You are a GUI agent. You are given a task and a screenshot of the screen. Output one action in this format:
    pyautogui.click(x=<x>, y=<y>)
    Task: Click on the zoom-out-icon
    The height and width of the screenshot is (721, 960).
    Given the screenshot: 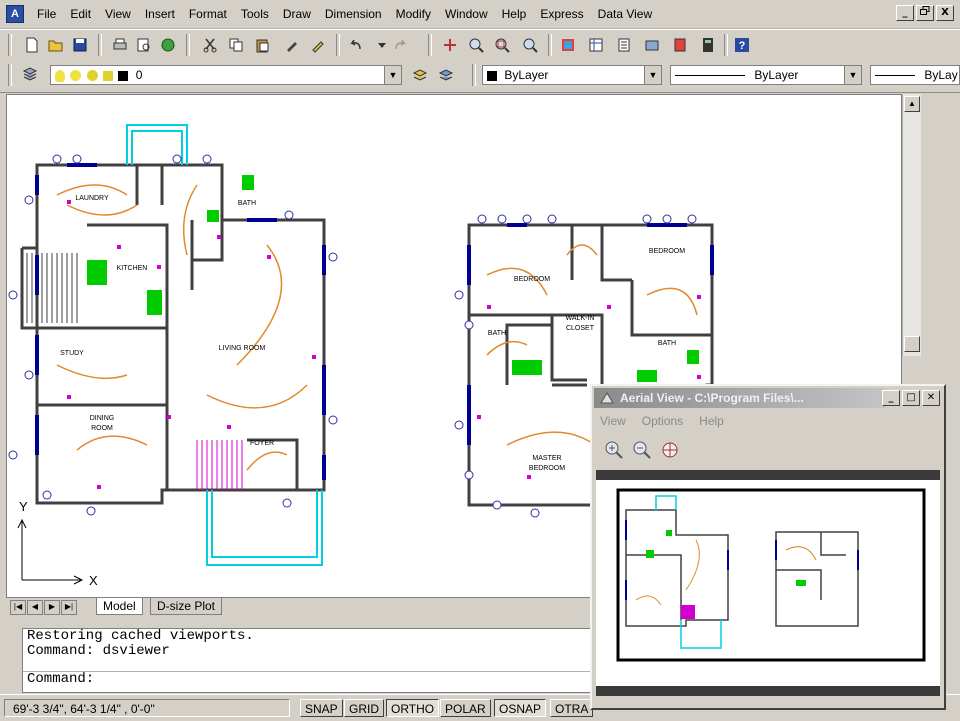 What is the action you would take?
    pyautogui.click(x=642, y=451)
    